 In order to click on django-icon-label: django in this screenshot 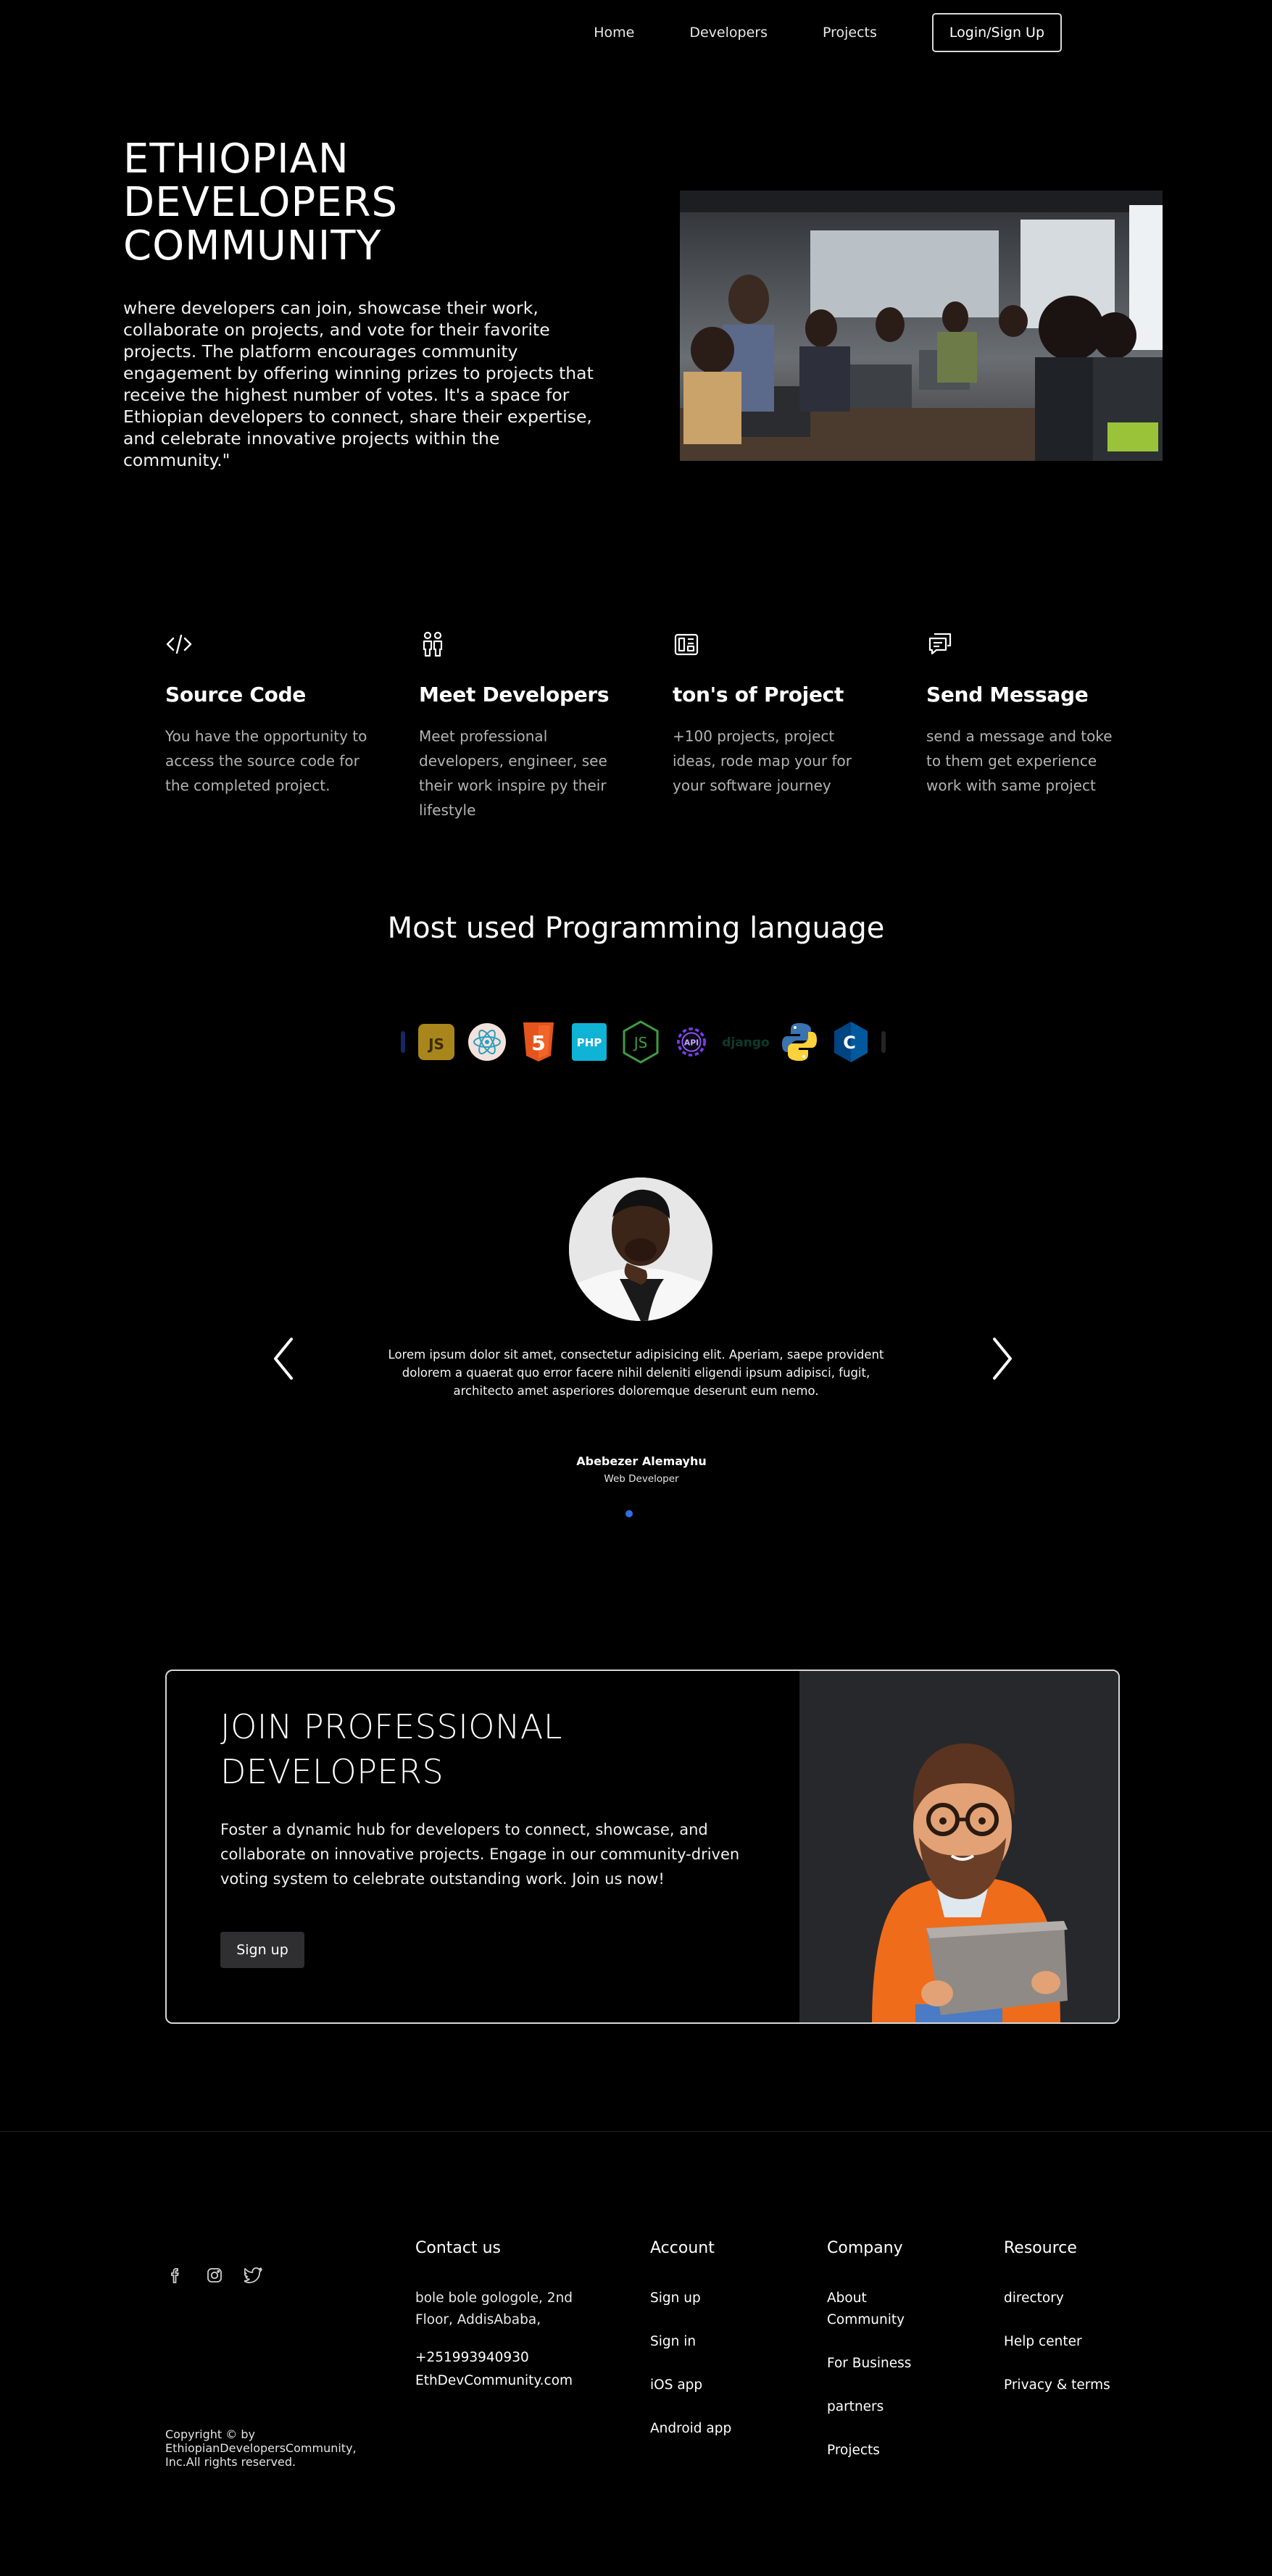, I will do `click(746, 1042)`.